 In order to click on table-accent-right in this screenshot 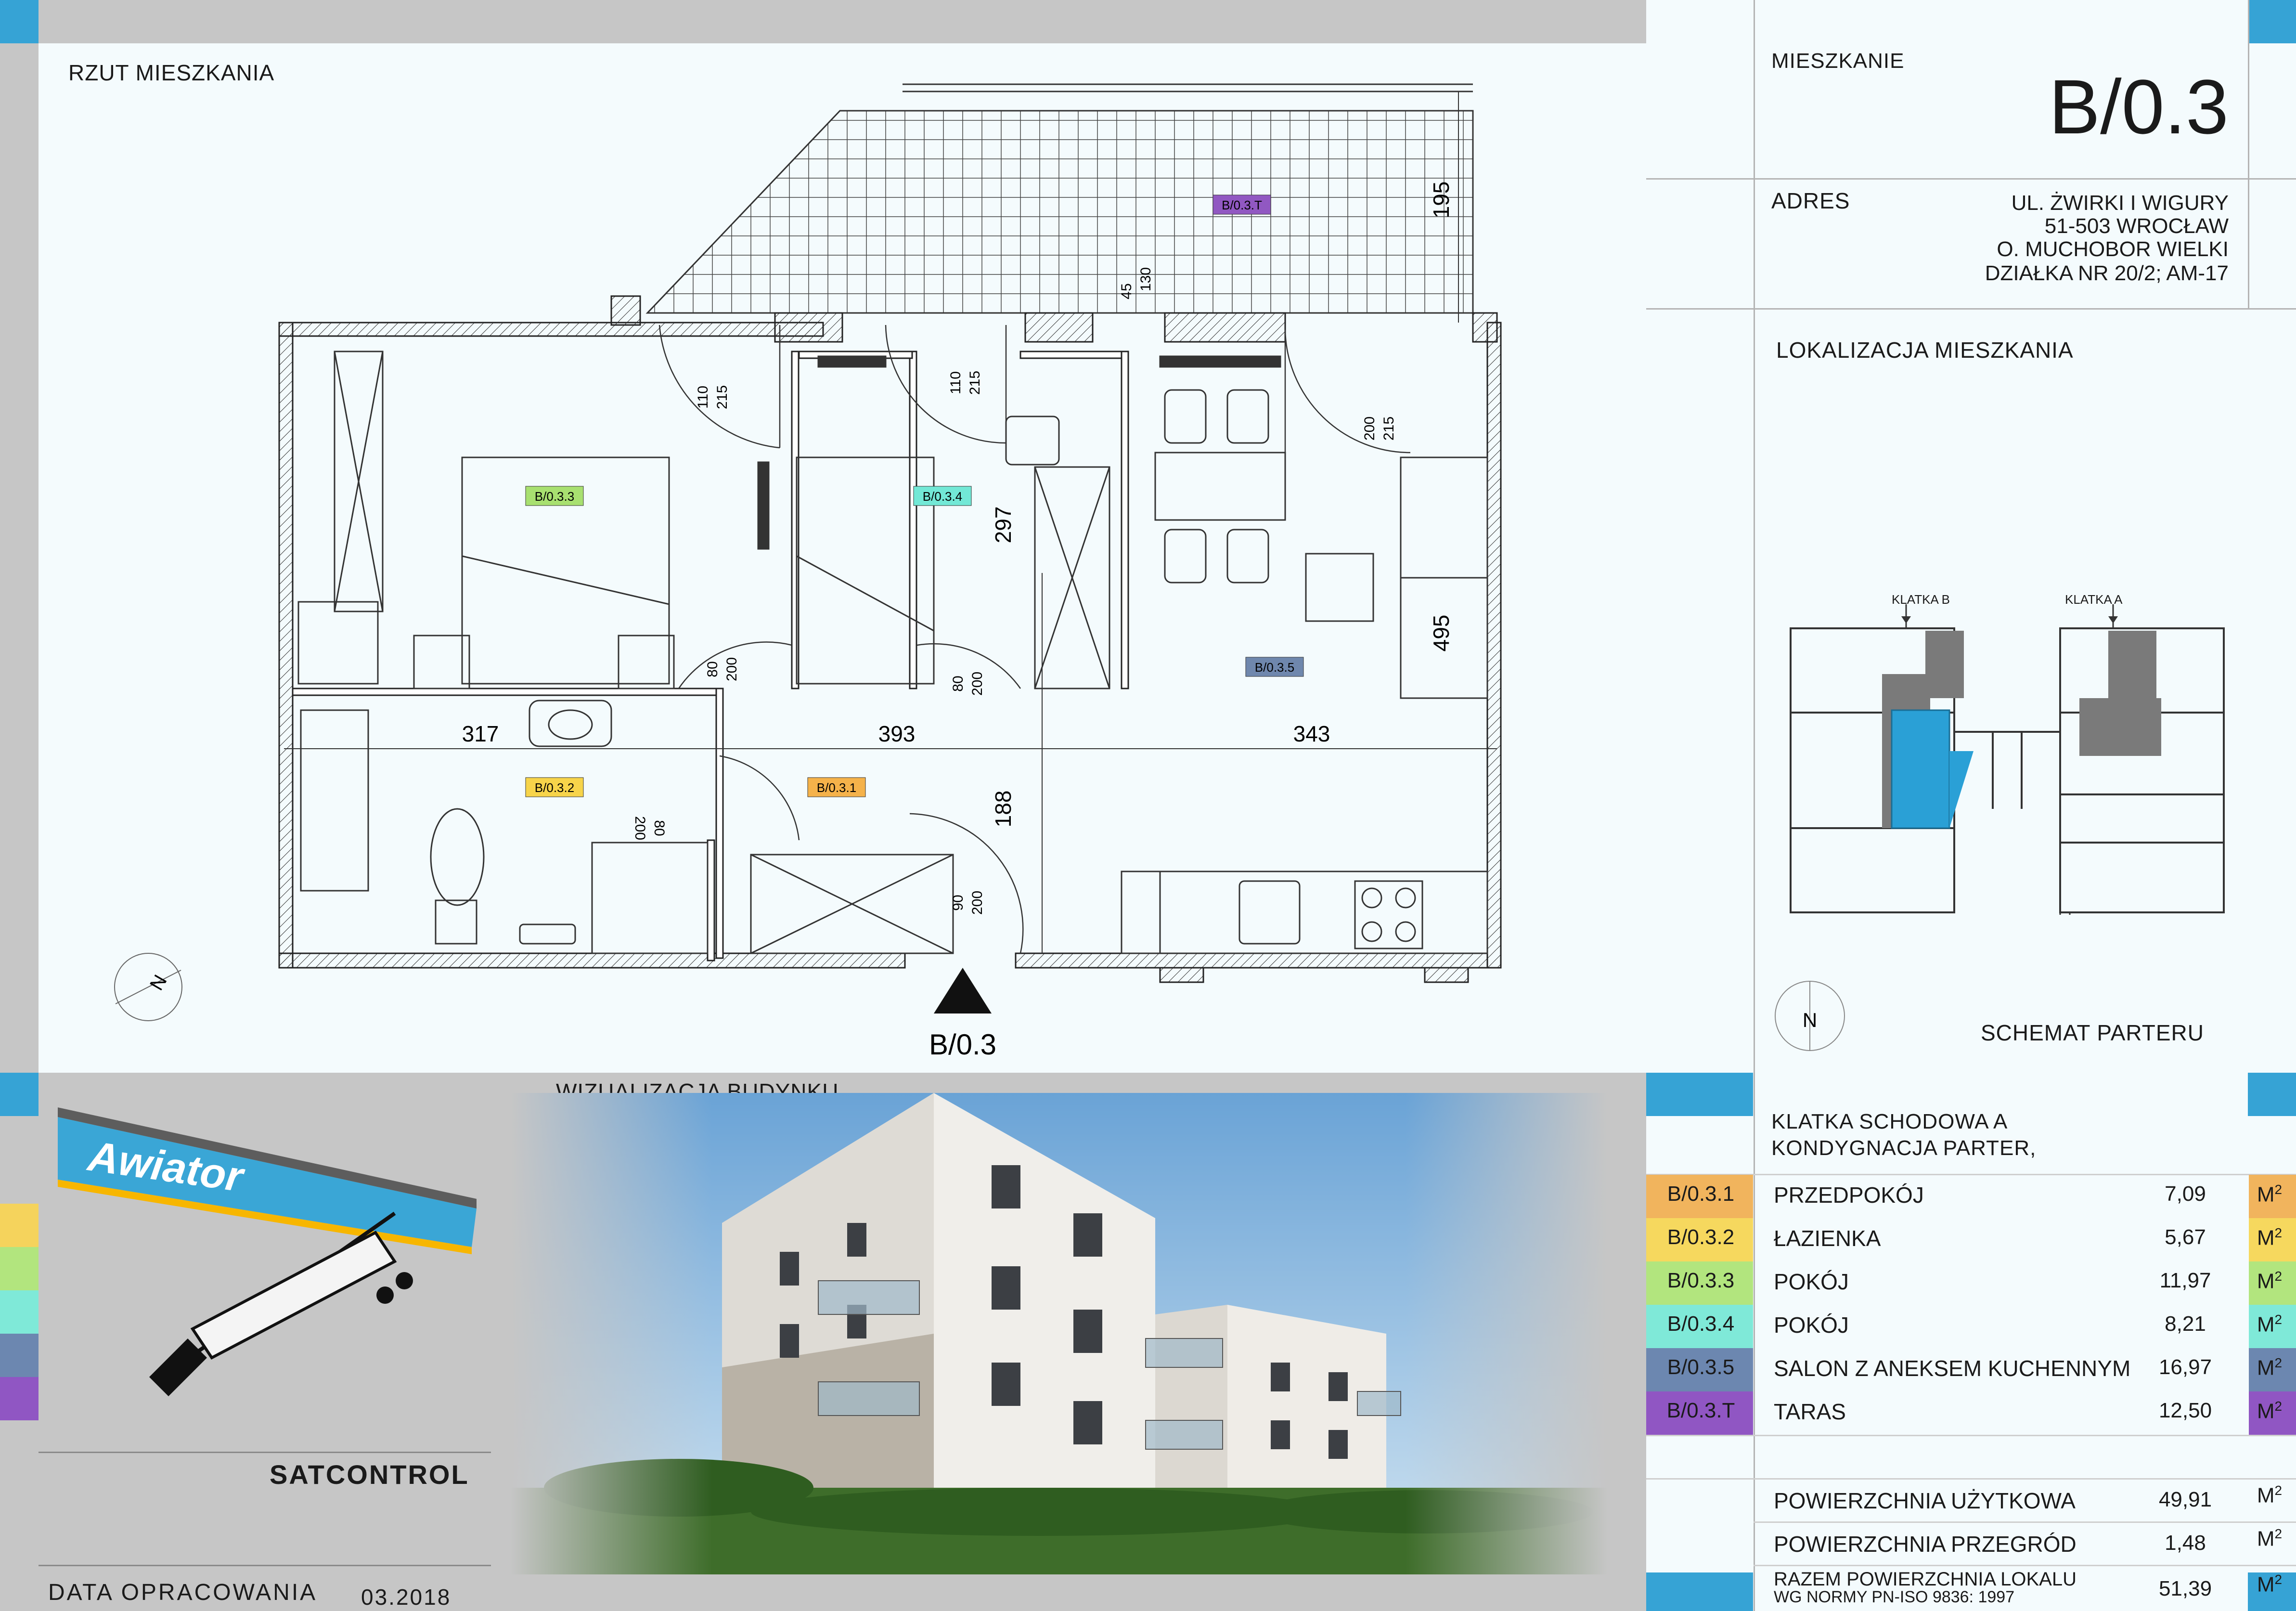, I will do `click(2272, 1094)`.